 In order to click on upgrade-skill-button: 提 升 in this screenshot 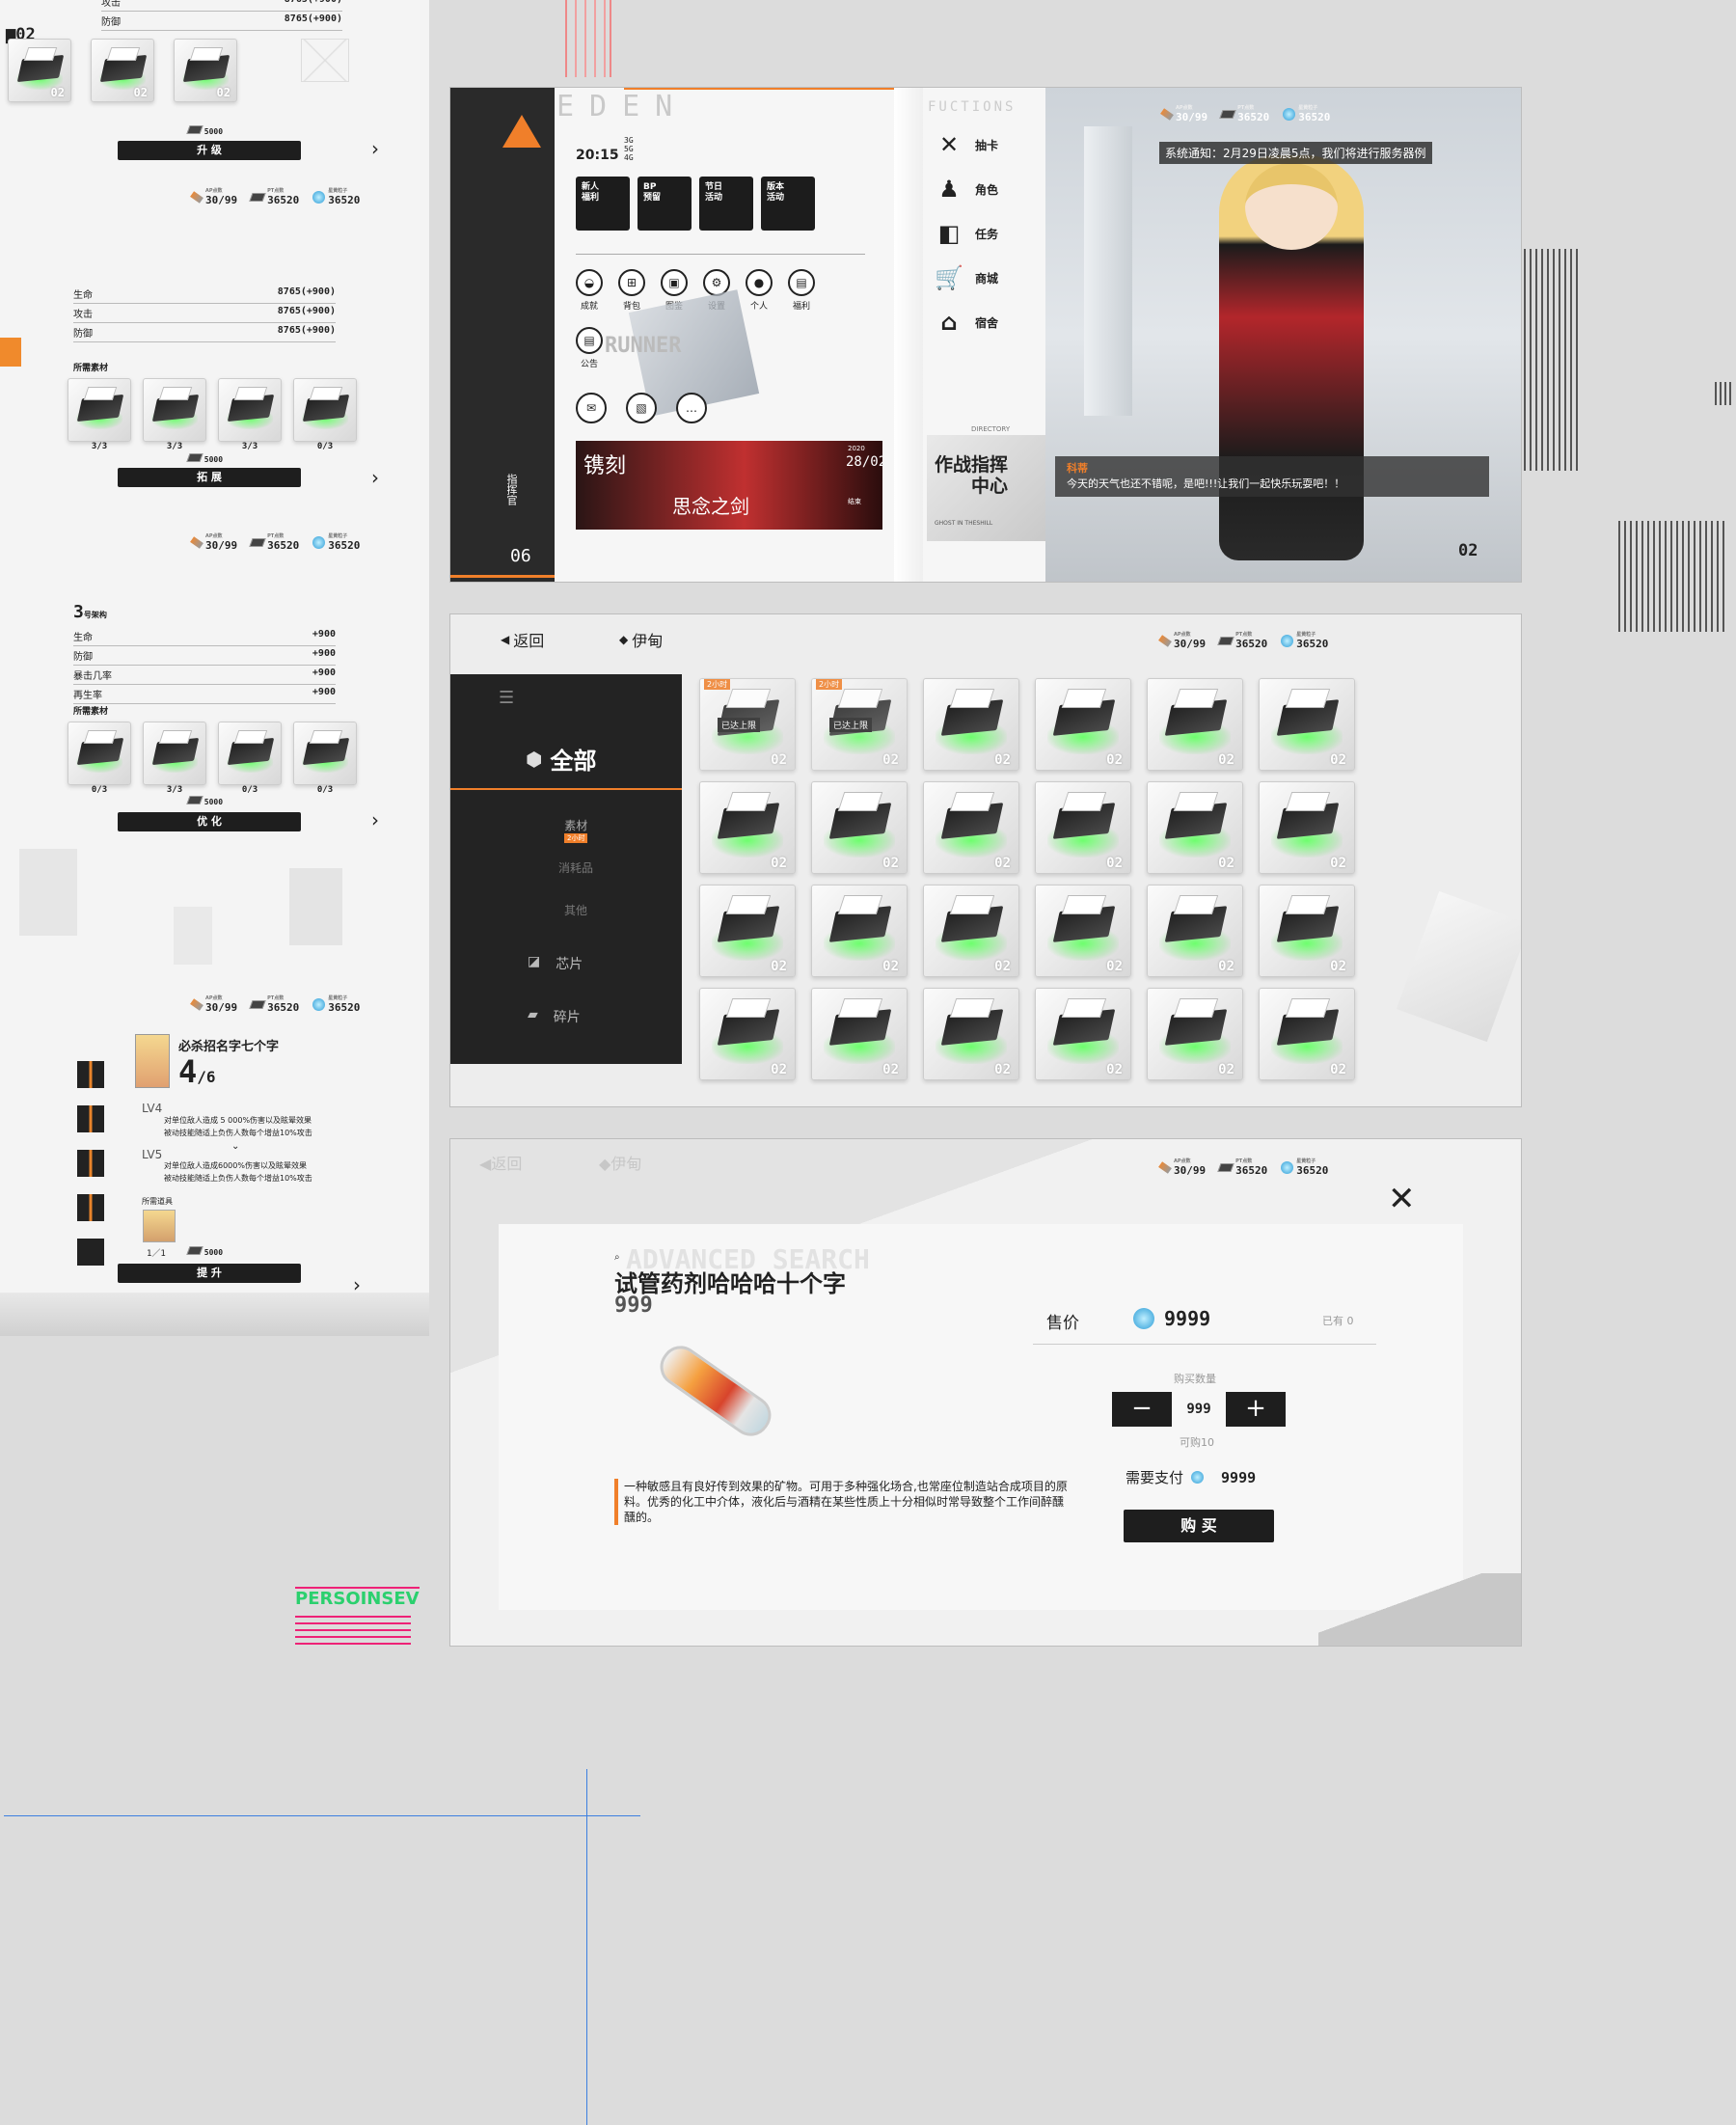, I will do `click(209, 1273)`.